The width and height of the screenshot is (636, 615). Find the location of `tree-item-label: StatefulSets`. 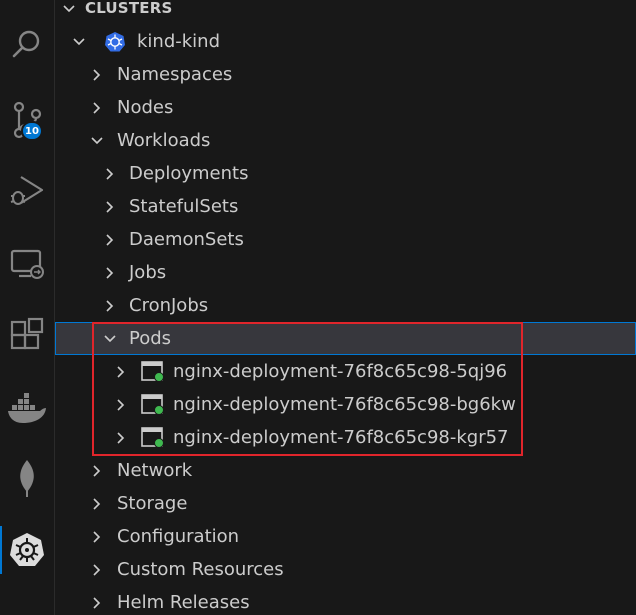

tree-item-label: StatefulSets is located at coordinates (184, 206).